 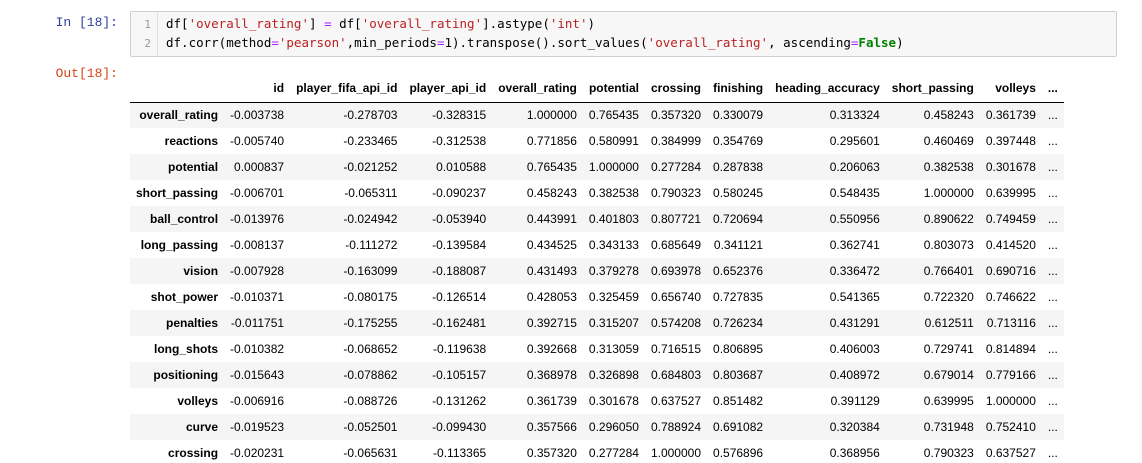 What do you see at coordinates (1010, 375) in the screenshot?
I see `table-cell: 0.779166` at bounding box center [1010, 375].